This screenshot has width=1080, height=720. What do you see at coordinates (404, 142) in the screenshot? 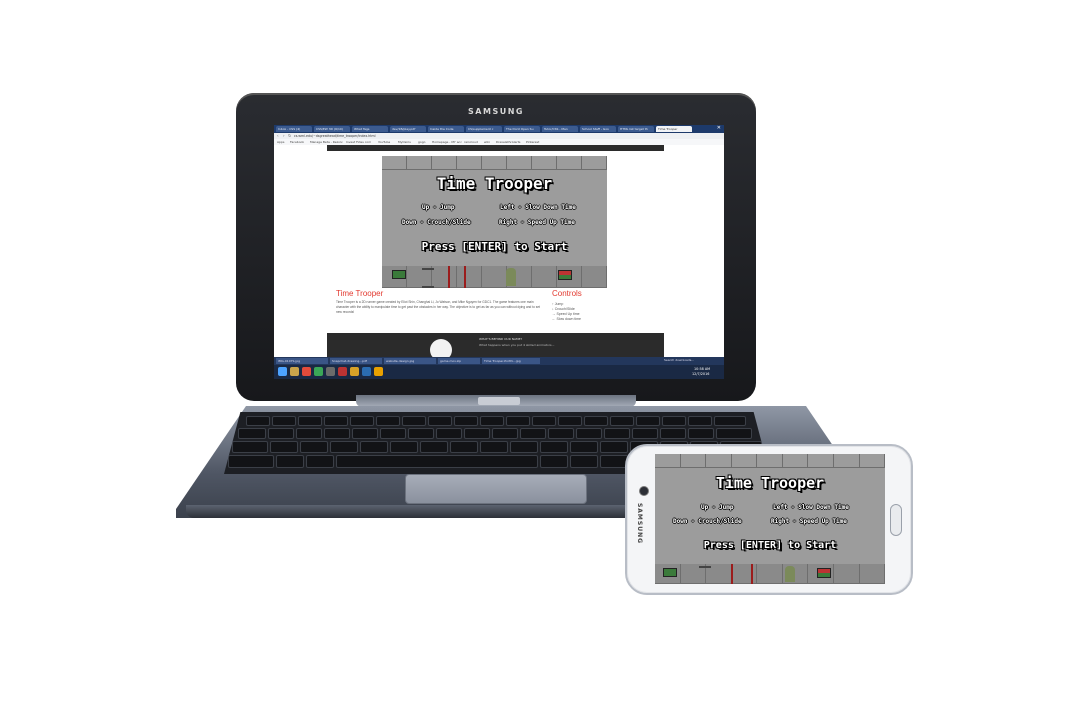
I see `bookmark: MyOsiris` at bounding box center [404, 142].